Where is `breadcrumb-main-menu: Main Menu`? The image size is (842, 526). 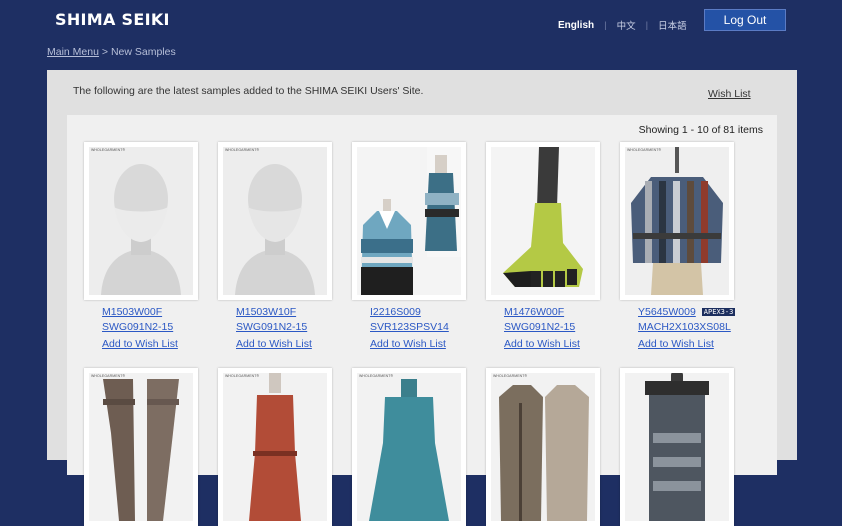
breadcrumb-main-menu: Main Menu is located at coordinates (73, 52).